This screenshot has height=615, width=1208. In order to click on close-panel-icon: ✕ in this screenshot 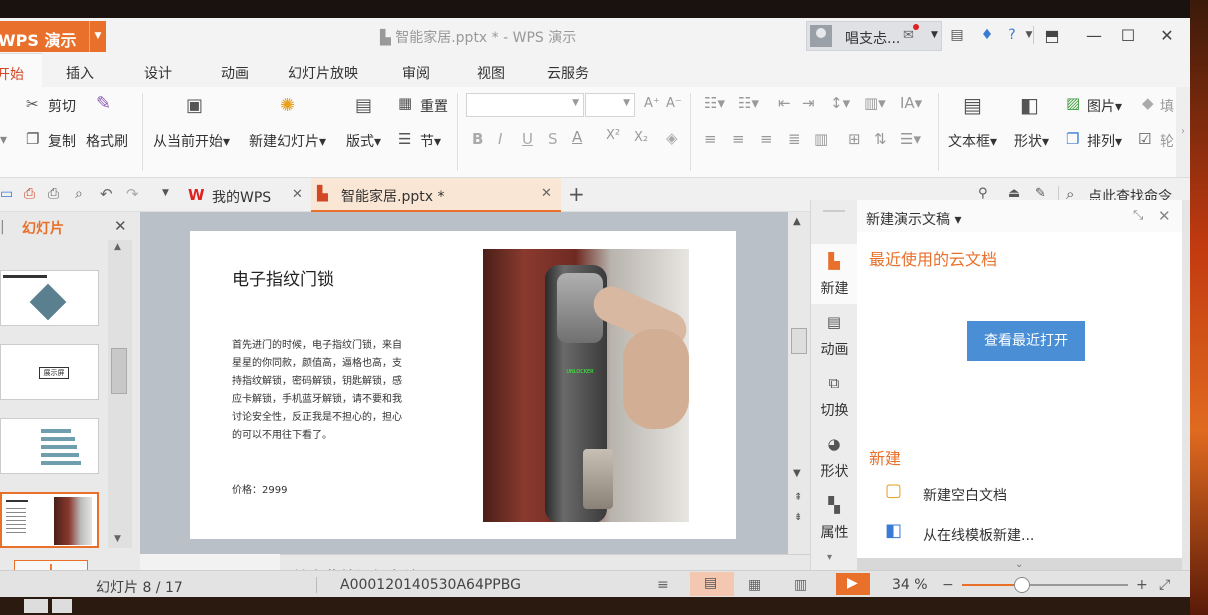, I will do `click(120, 226)`.